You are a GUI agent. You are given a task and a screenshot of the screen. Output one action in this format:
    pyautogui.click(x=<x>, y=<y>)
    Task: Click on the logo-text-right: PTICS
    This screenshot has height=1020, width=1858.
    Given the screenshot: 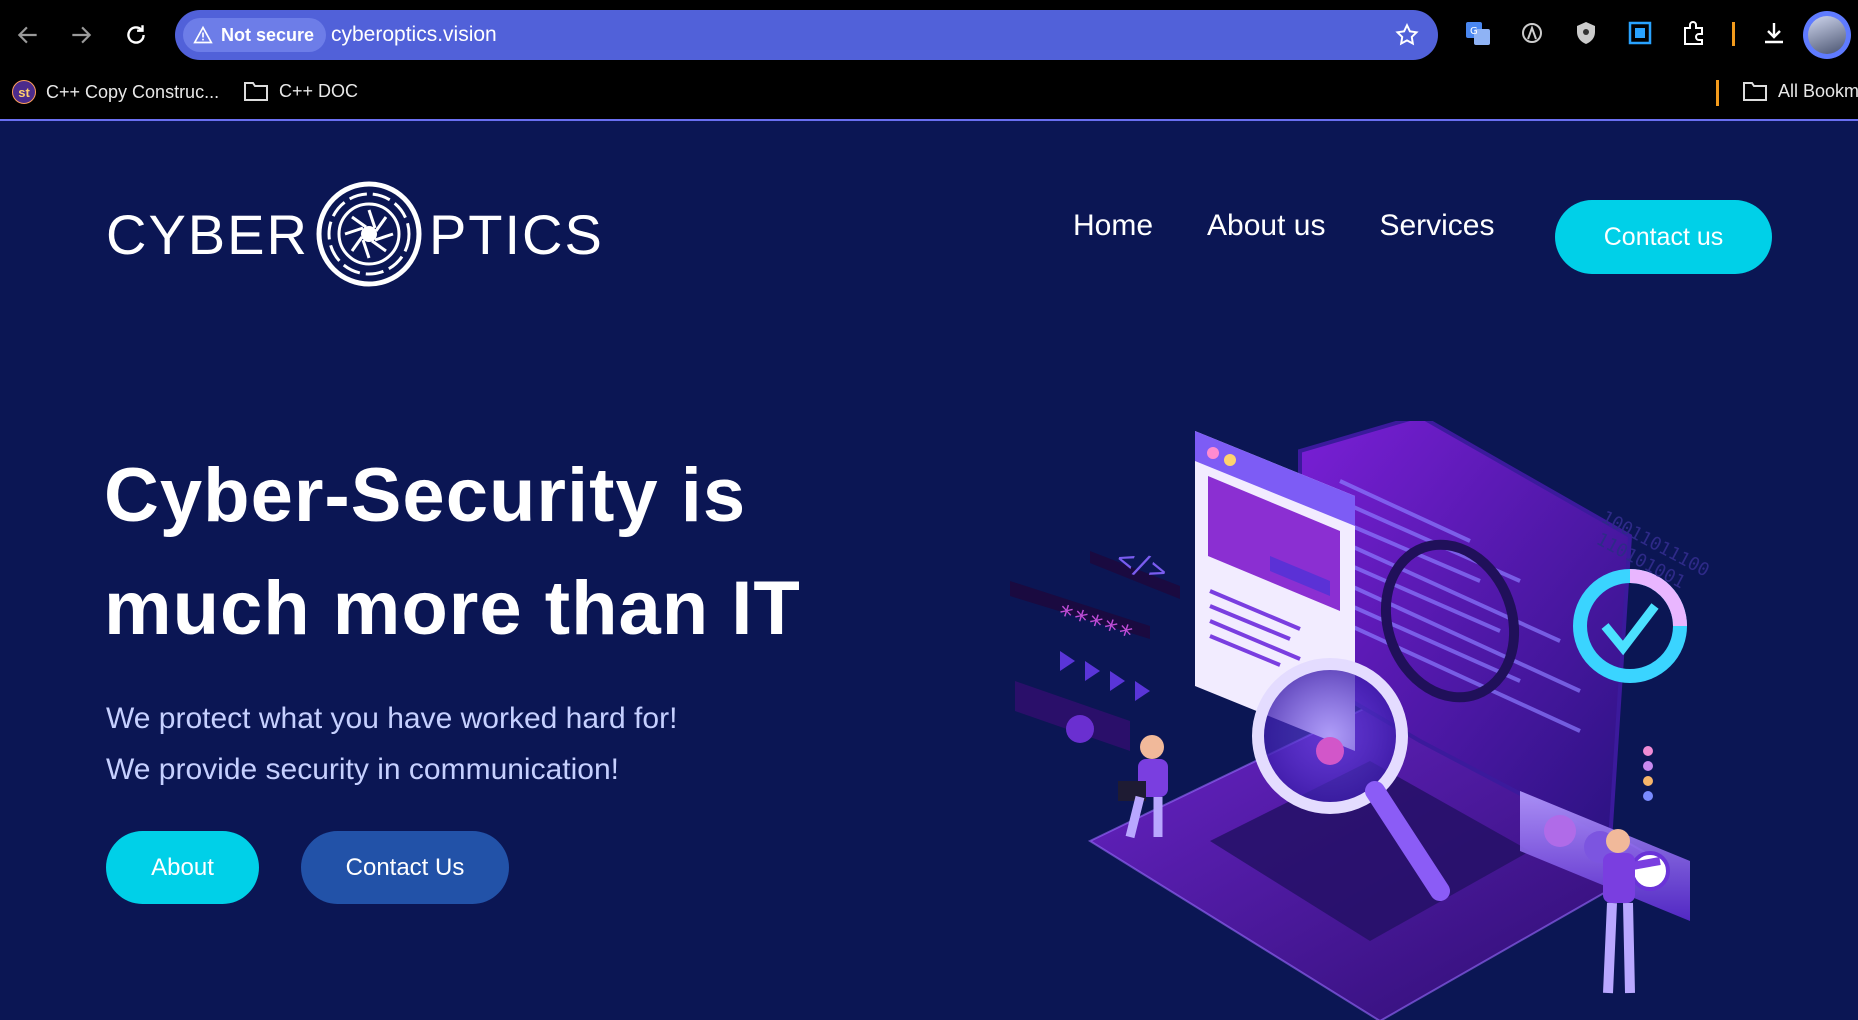 What is the action you would take?
    pyautogui.click(x=516, y=234)
    